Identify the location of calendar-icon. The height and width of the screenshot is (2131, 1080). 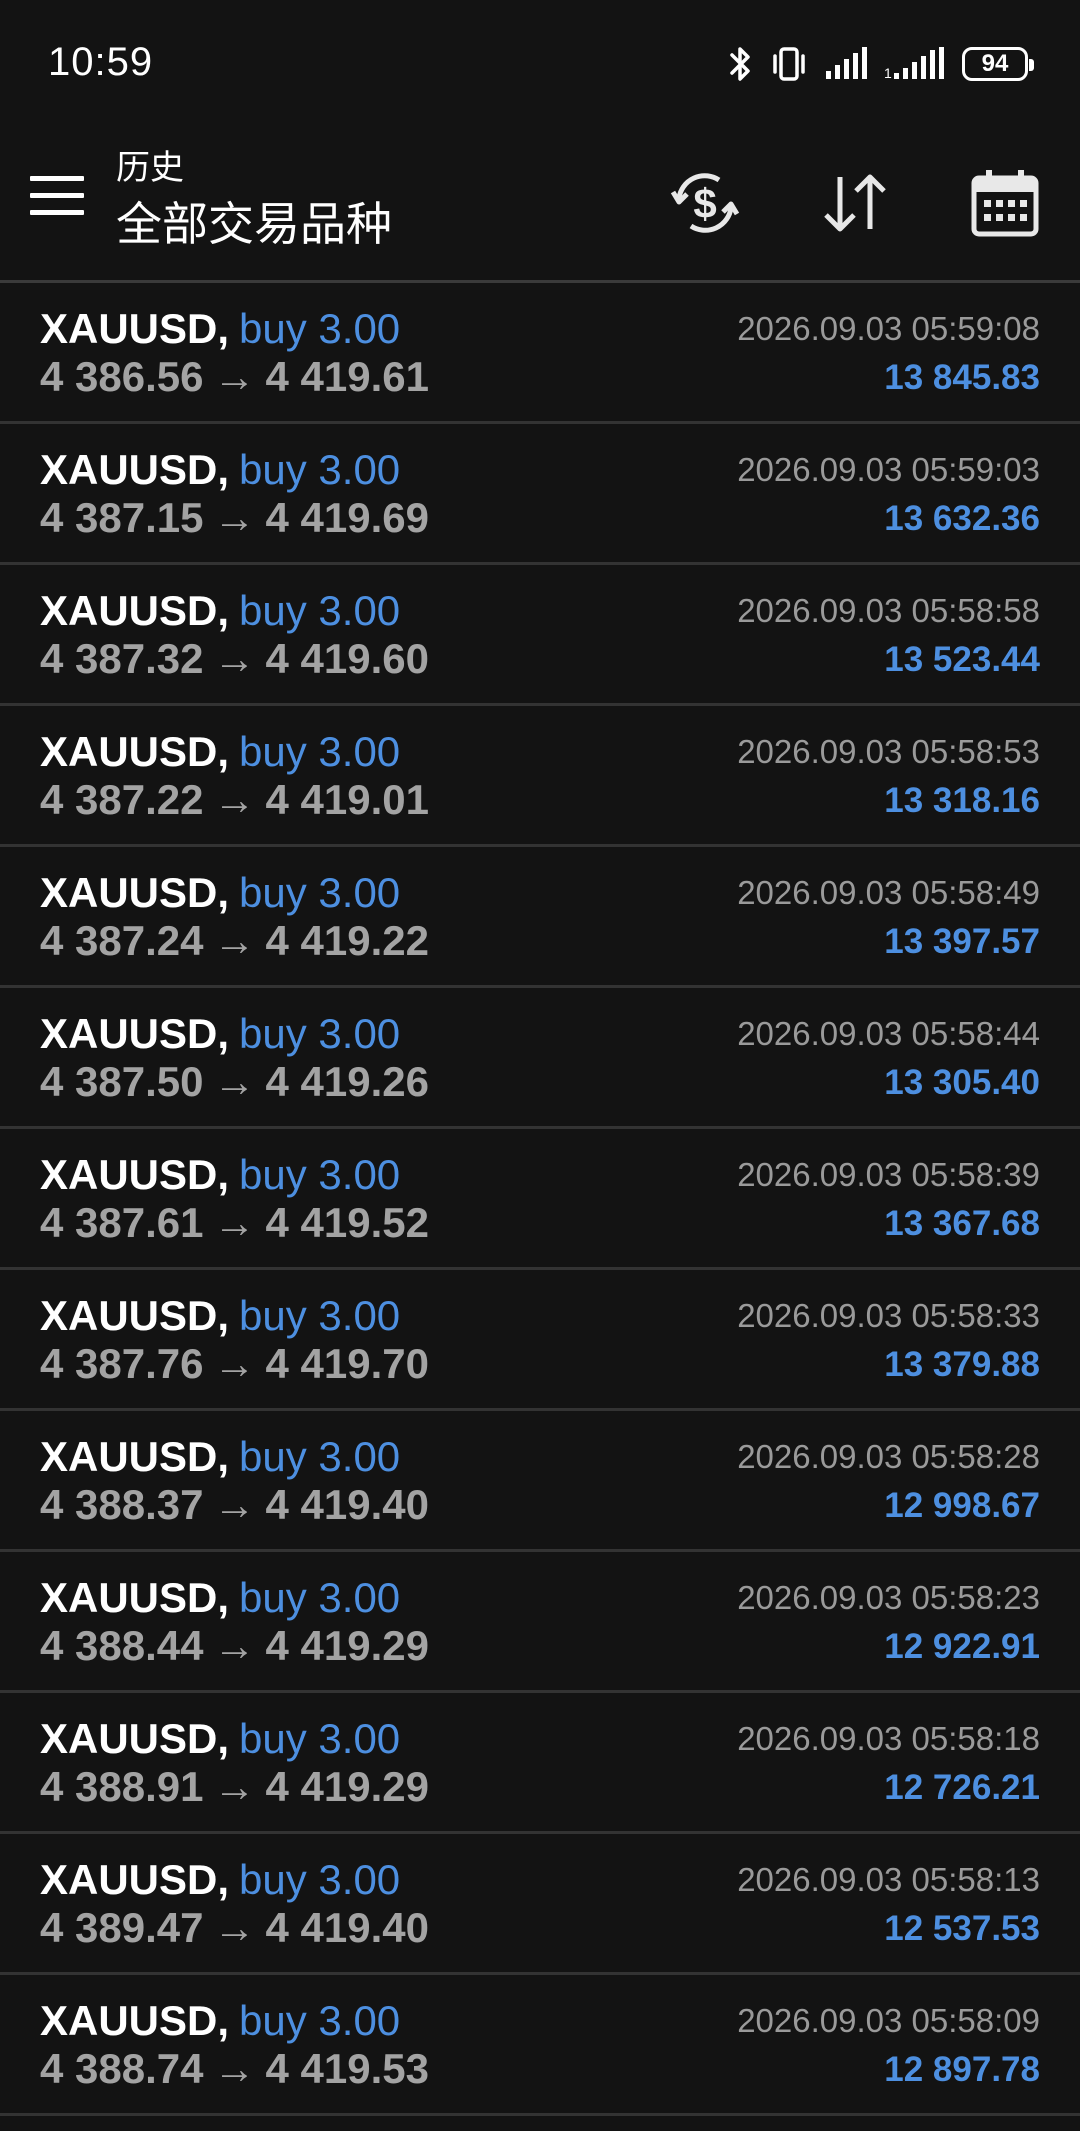
(1005, 205).